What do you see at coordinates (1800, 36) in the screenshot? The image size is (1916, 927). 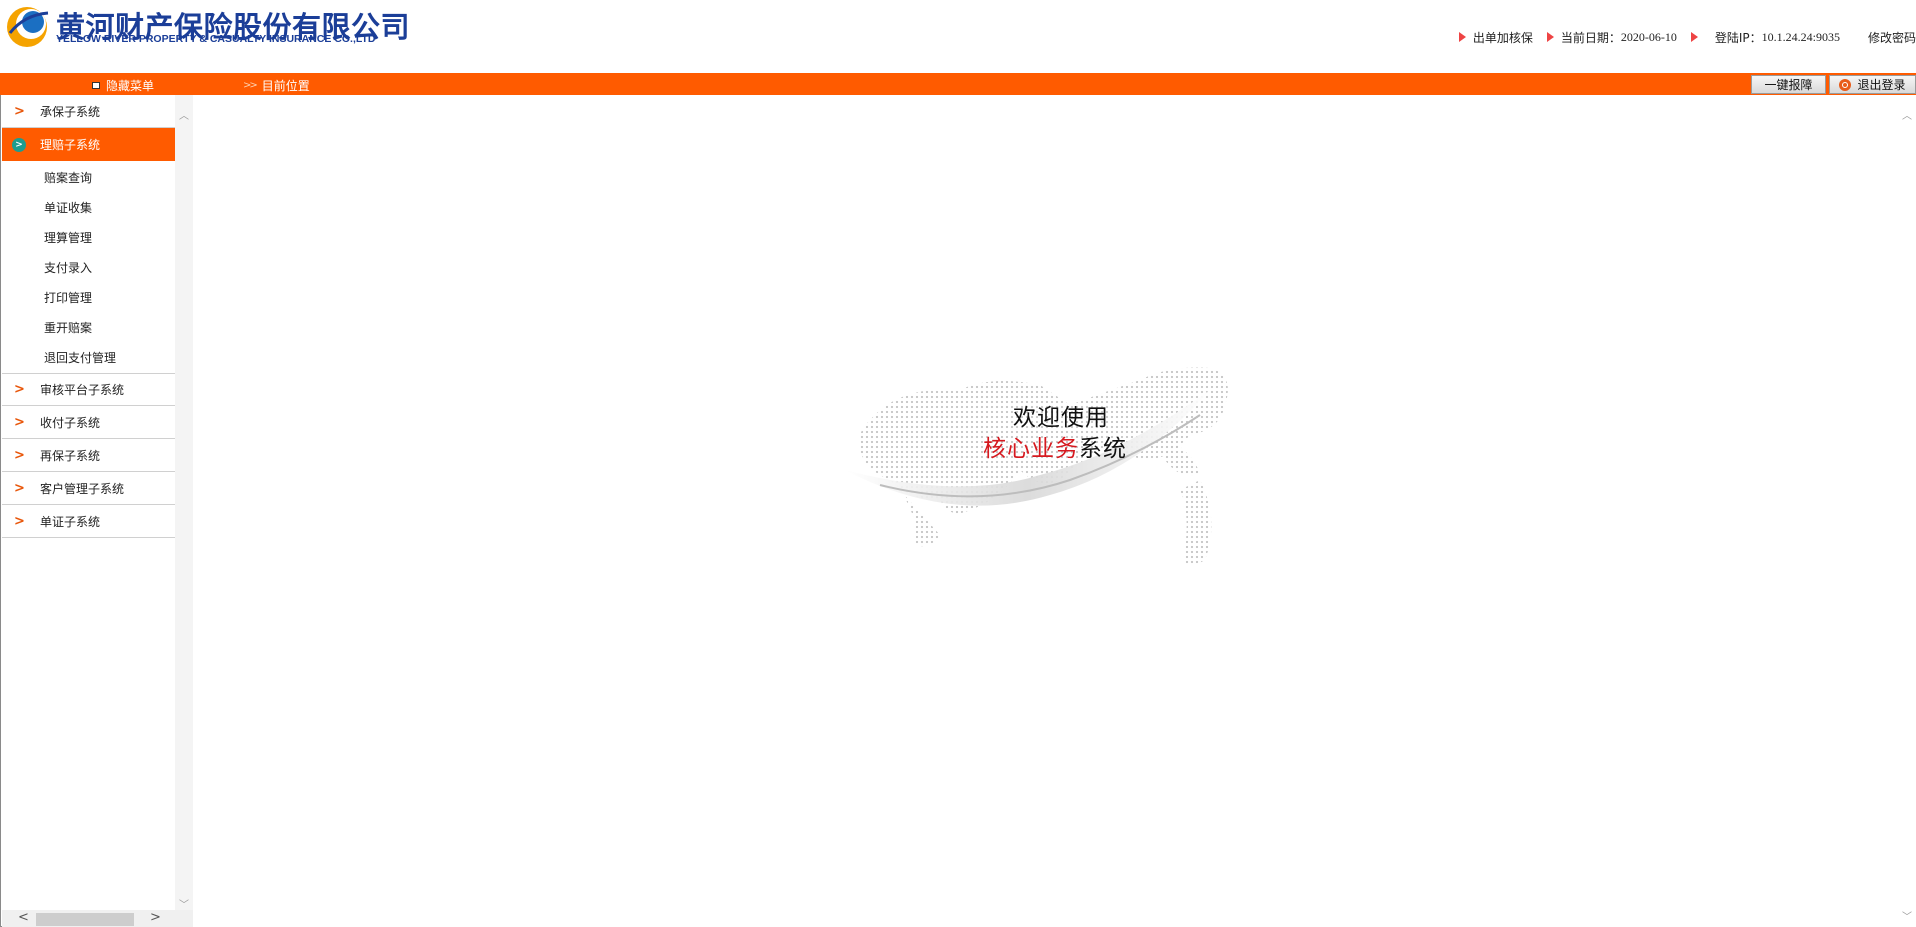 I see `ip-value: 10.1.24.24:9035` at bounding box center [1800, 36].